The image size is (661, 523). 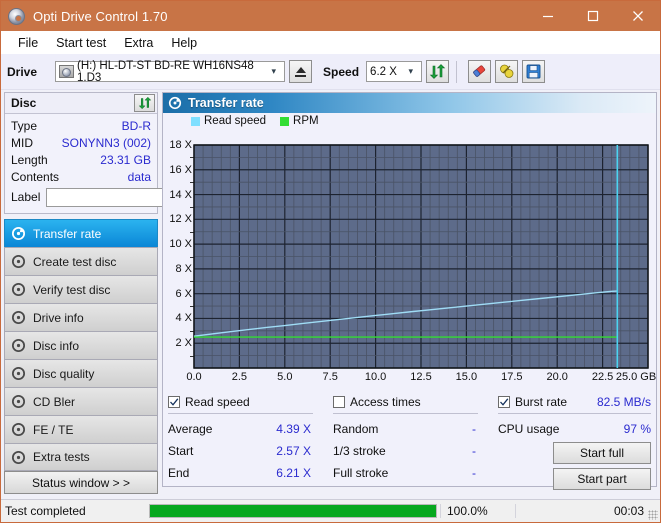 I want to click on eraser-icon, so click(x=479, y=71).